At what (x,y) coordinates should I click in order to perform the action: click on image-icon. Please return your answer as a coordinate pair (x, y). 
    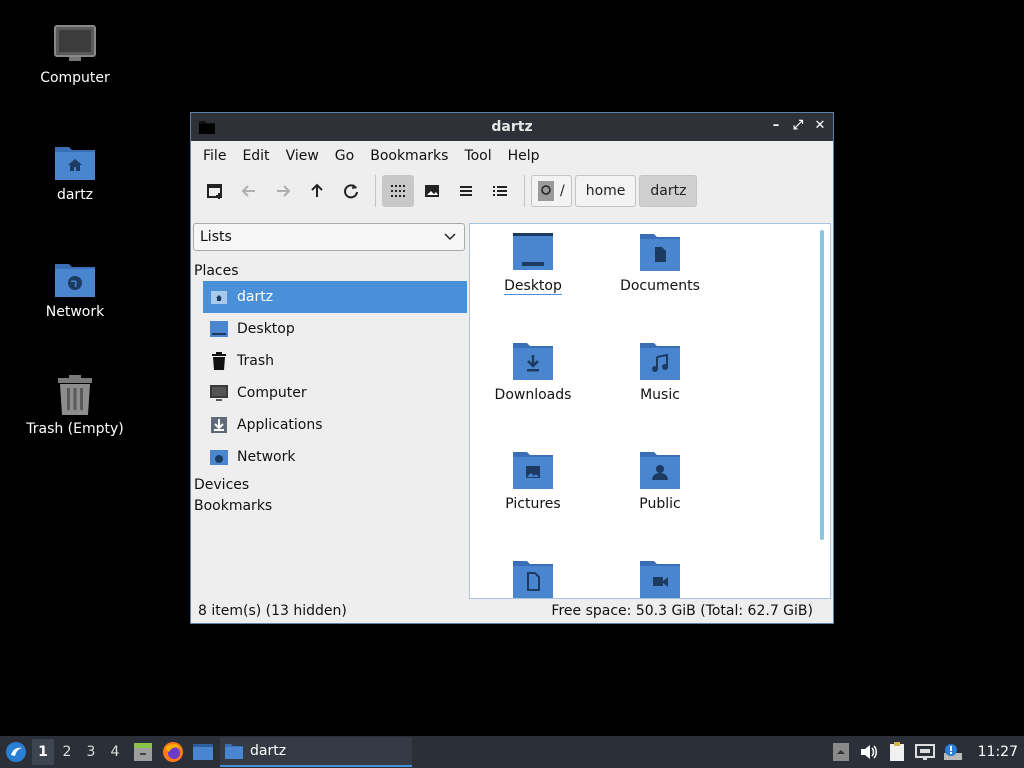
    Looking at the image, I should click on (432, 191).